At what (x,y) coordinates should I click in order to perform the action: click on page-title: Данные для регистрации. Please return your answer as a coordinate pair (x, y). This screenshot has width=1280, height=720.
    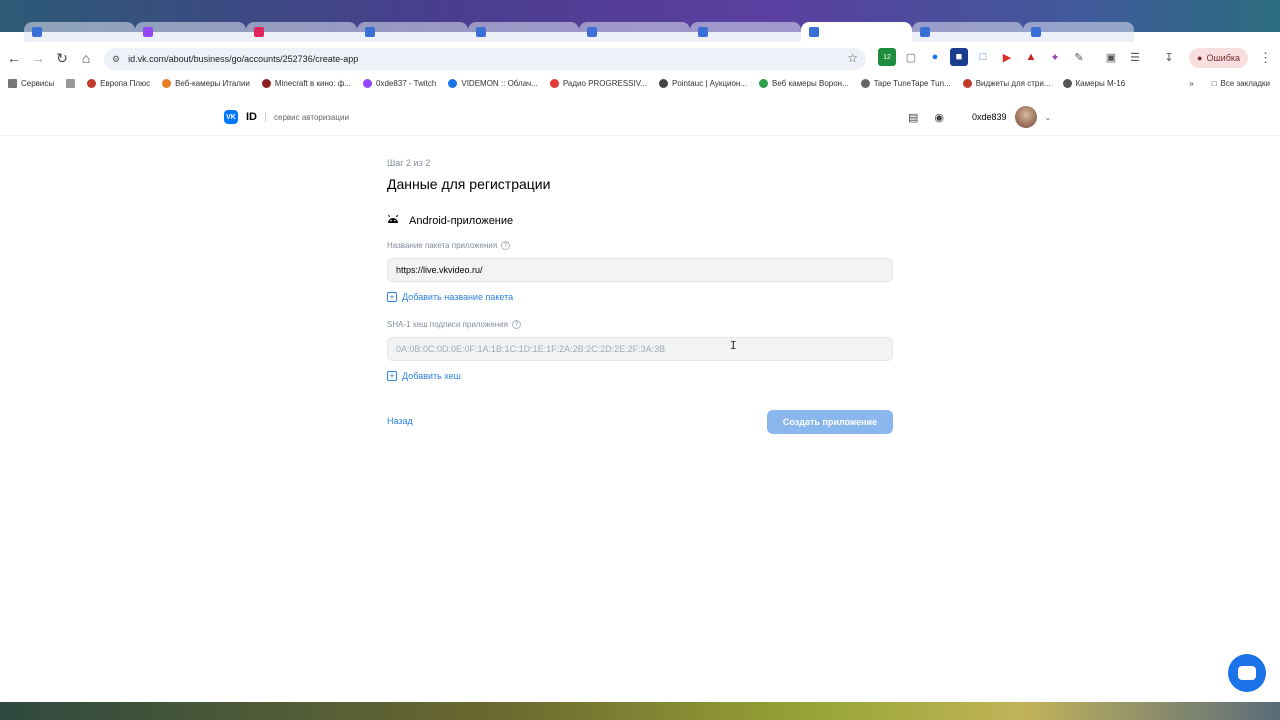
    Looking at the image, I should click on (469, 184).